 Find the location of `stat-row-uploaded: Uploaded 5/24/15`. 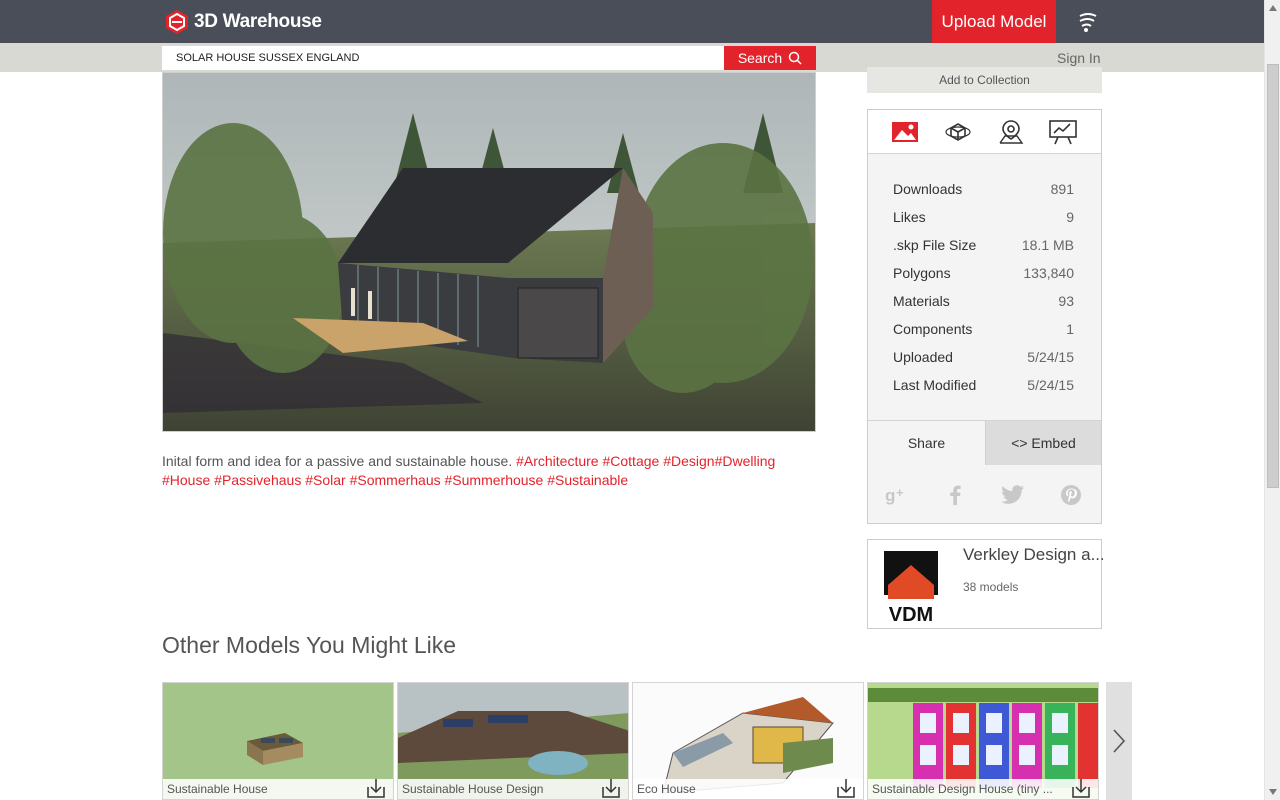

stat-row-uploaded: Uploaded 5/24/15 is located at coordinates (983, 359).